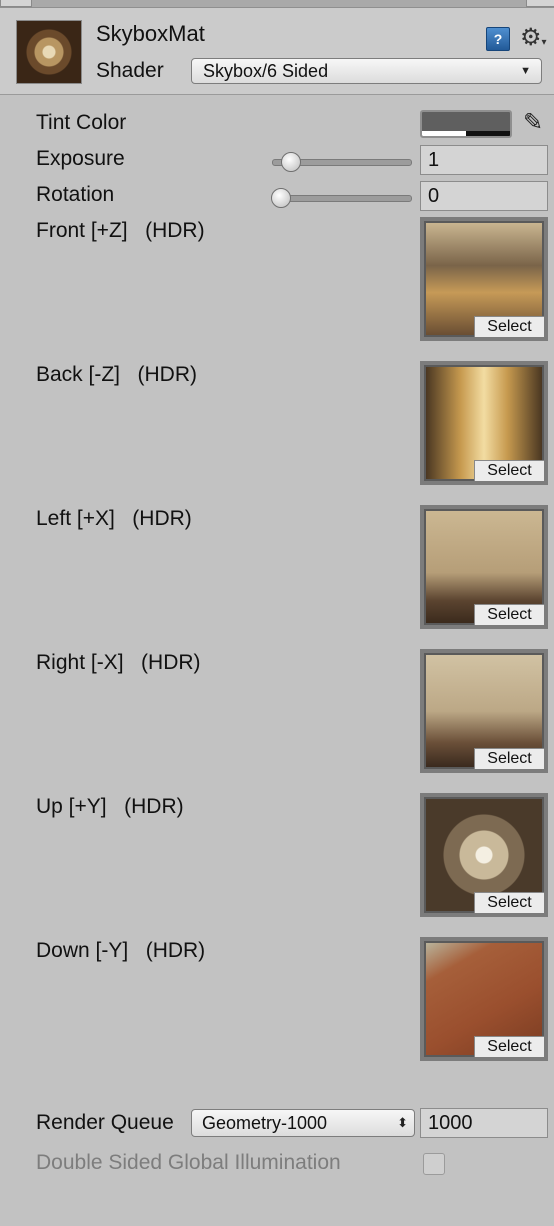 Image resolution: width=554 pixels, height=1226 pixels. Describe the element at coordinates (533, 123) in the screenshot. I see `eyedropper-icon: ✎` at that location.